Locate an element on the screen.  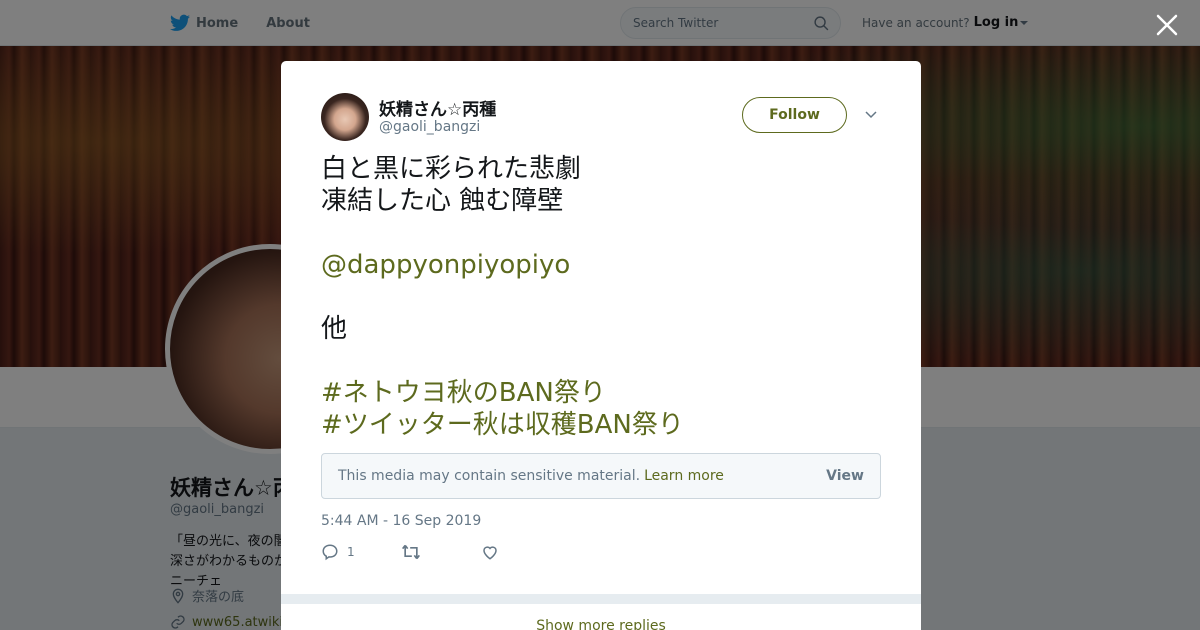
learn-more-link: Learn more is located at coordinates (684, 476).